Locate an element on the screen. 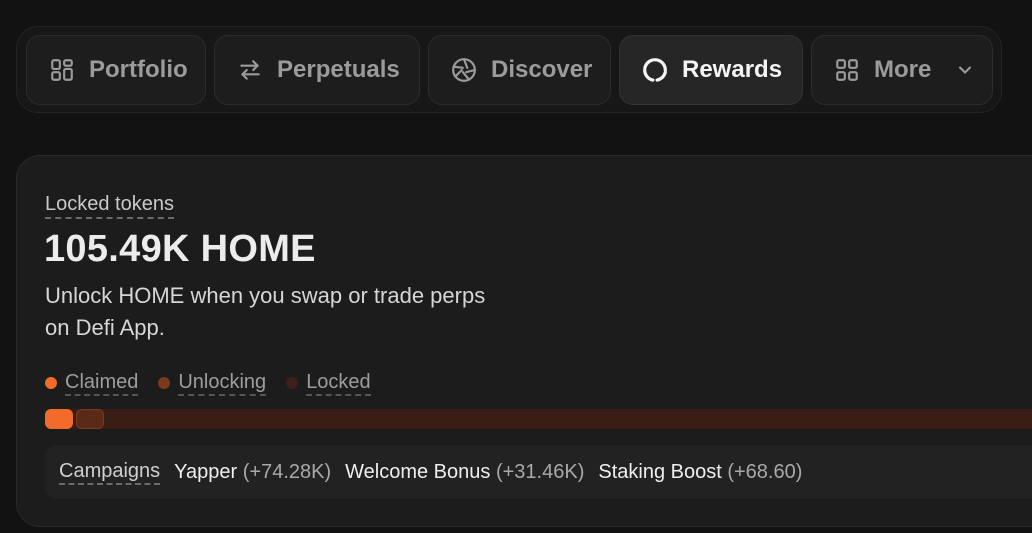 The width and height of the screenshot is (1032, 533). legend-locked: Locked is located at coordinates (328, 383).